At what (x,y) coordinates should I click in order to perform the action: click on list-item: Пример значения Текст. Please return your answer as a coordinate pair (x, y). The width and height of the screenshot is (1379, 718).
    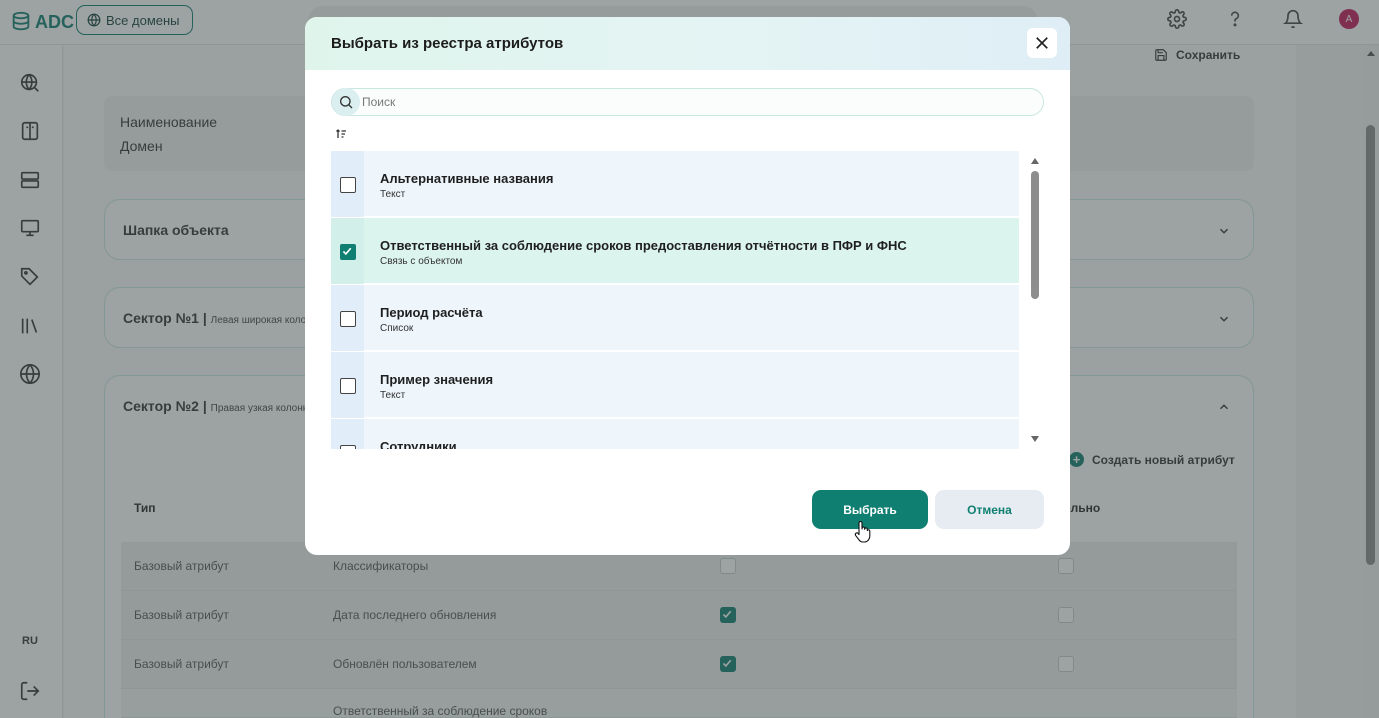
    Looking at the image, I should click on (675, 385).